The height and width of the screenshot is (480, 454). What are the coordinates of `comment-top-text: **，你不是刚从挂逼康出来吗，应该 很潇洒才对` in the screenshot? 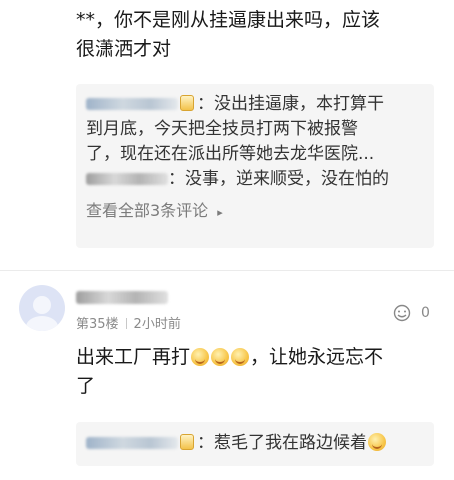 It's located at (256, 35).